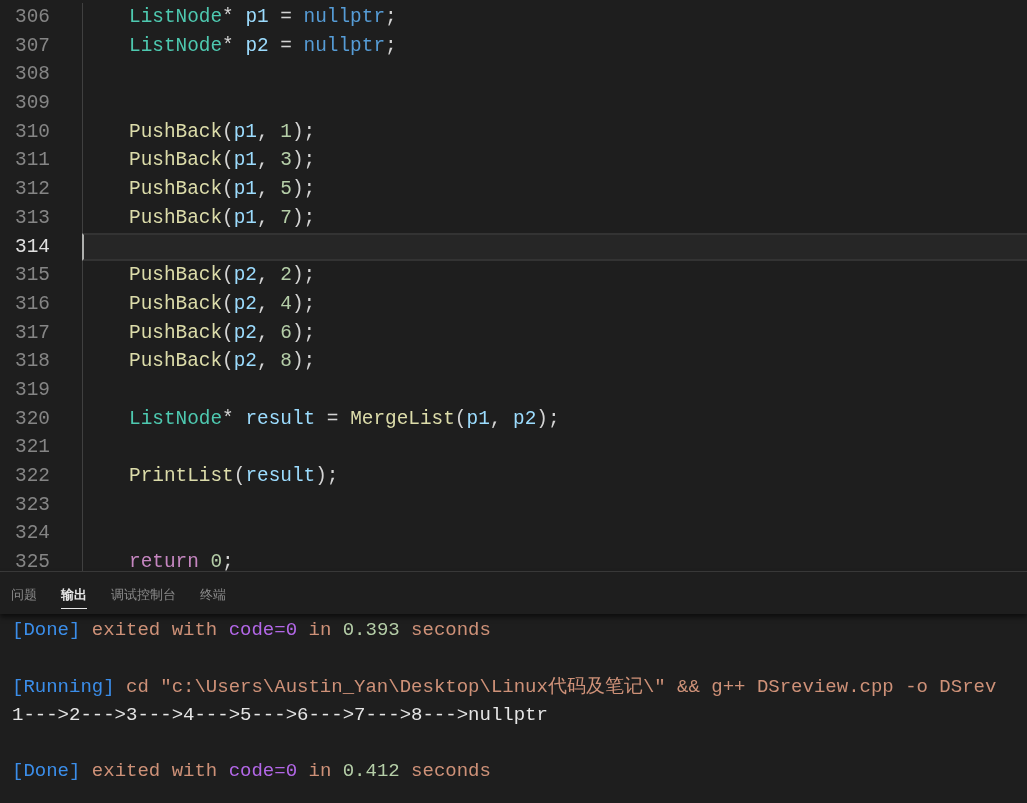 The height and width of the screenshot is (803, 1027). What do you see at coordinates (32, 560) in the screenshot?
I see `line-number: 325` at bounding box center [32, 560].